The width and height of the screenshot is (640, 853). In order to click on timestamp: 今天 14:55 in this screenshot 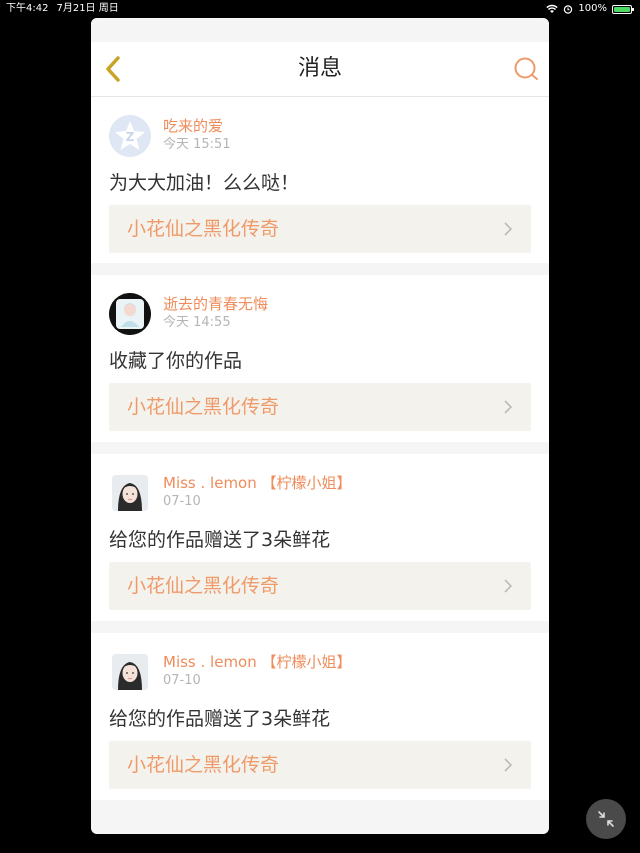, I will do `click(197, 322)`.